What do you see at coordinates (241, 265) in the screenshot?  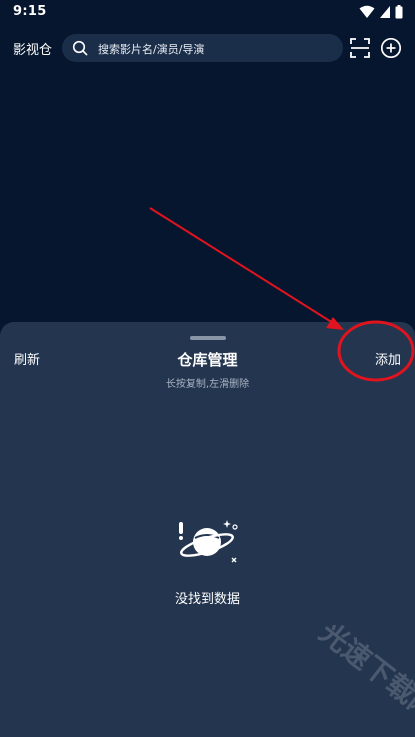 I see `annotation-arrow-line` at bounding box center [241, 265].